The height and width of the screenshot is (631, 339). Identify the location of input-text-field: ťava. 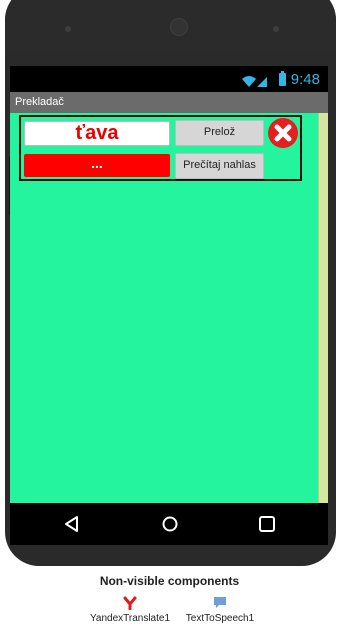
(97, 133).